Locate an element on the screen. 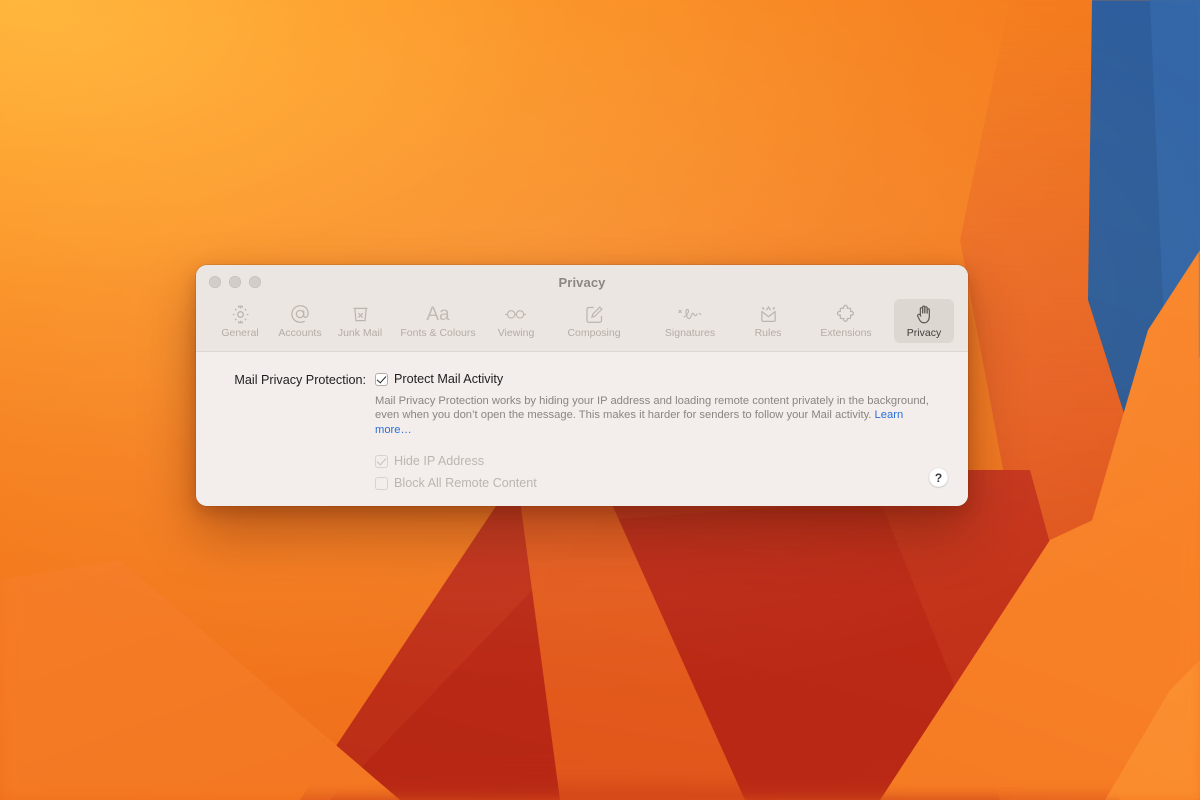 This screenshot has width=1200, height=800. aa-text-icon: Aa is located at coordinates (438, 314).